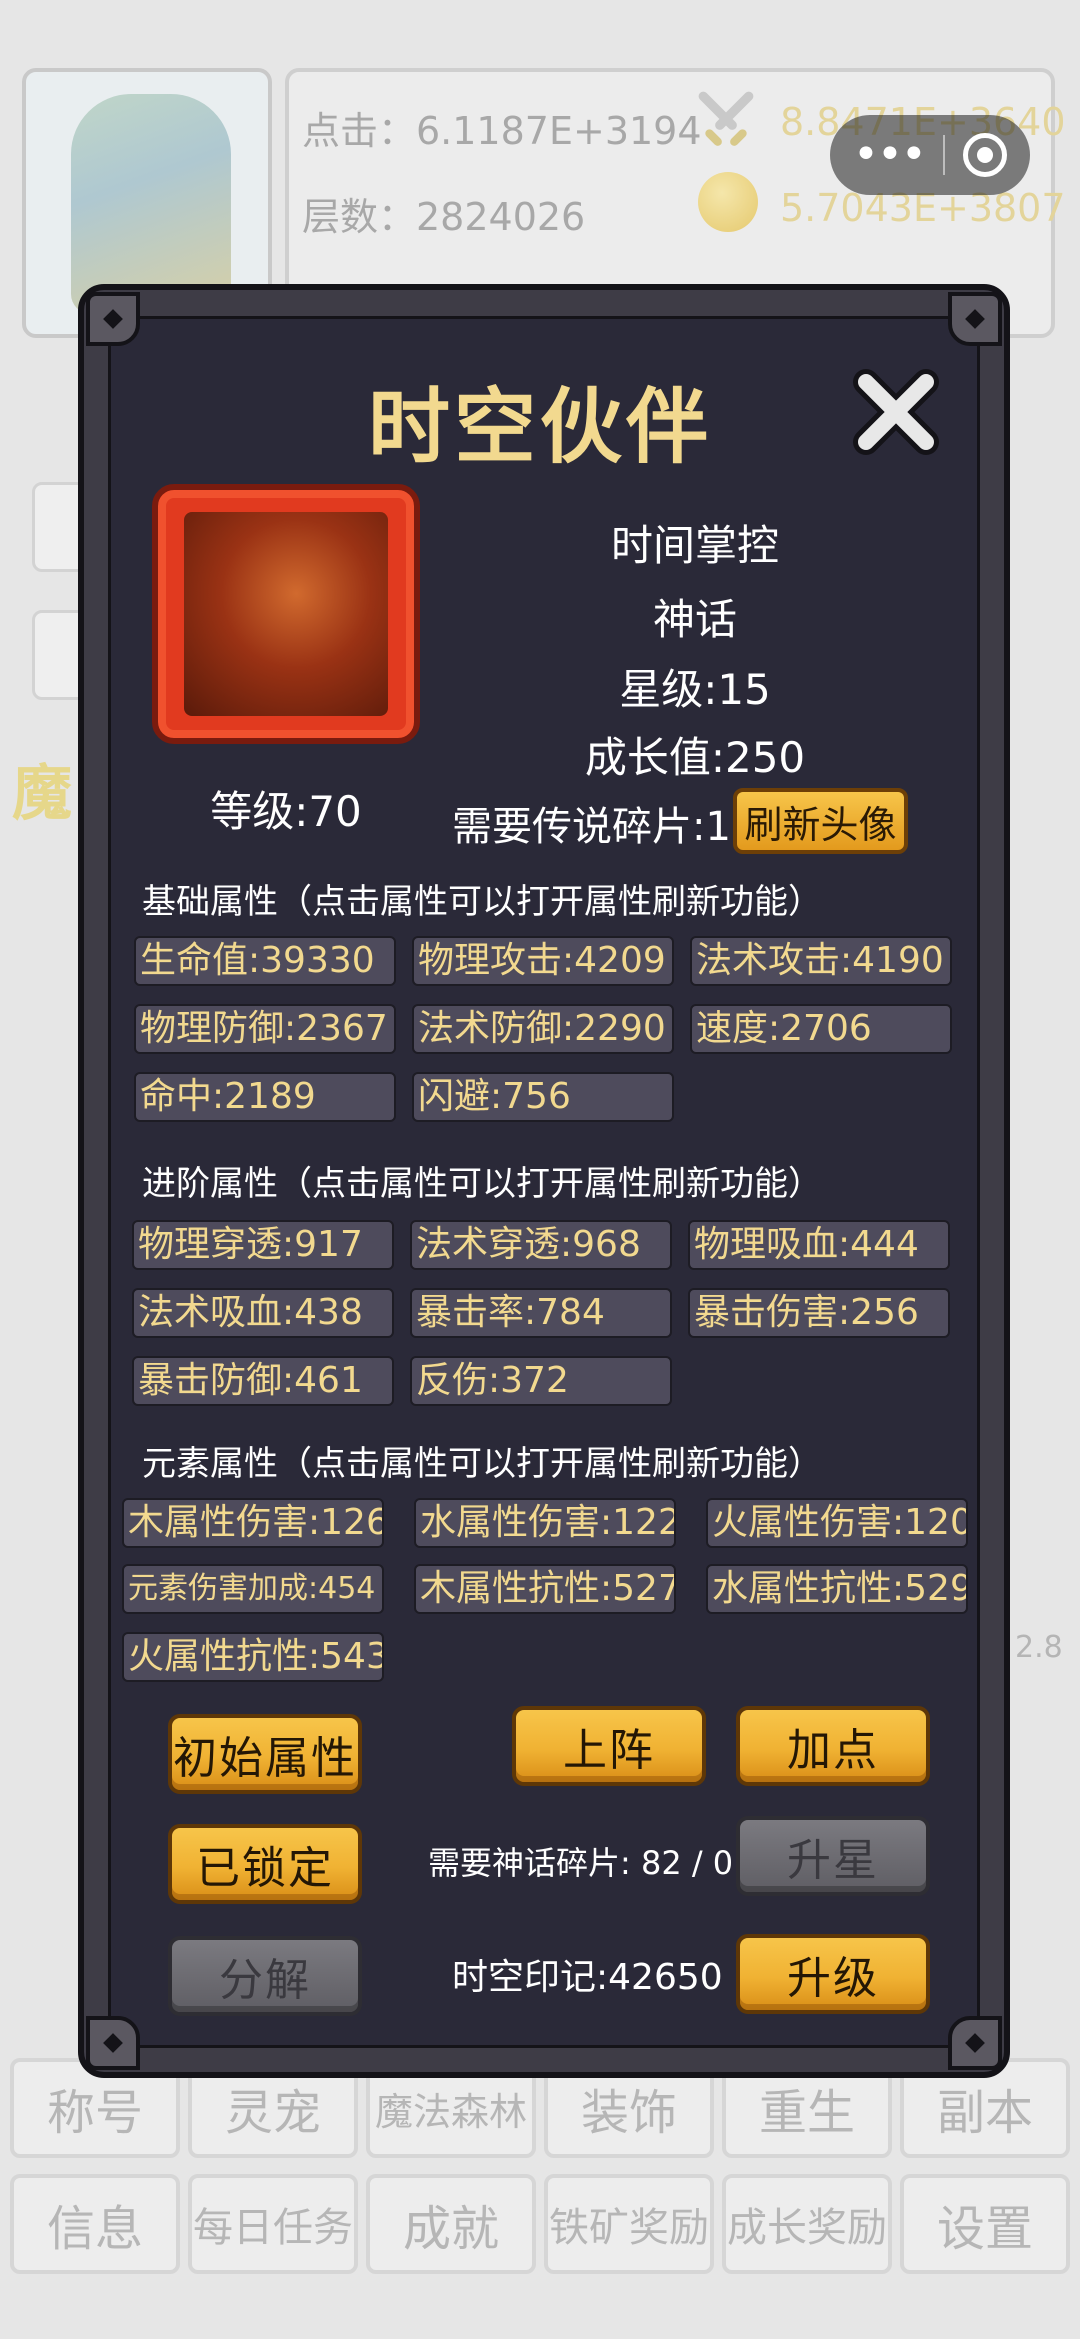 The height and width of the screenshot is (2339, 1080). Describe the element at coordinates (543, 1097) in the screenshot. I see `basic-attr-dodge: 闪避:756` at that location.